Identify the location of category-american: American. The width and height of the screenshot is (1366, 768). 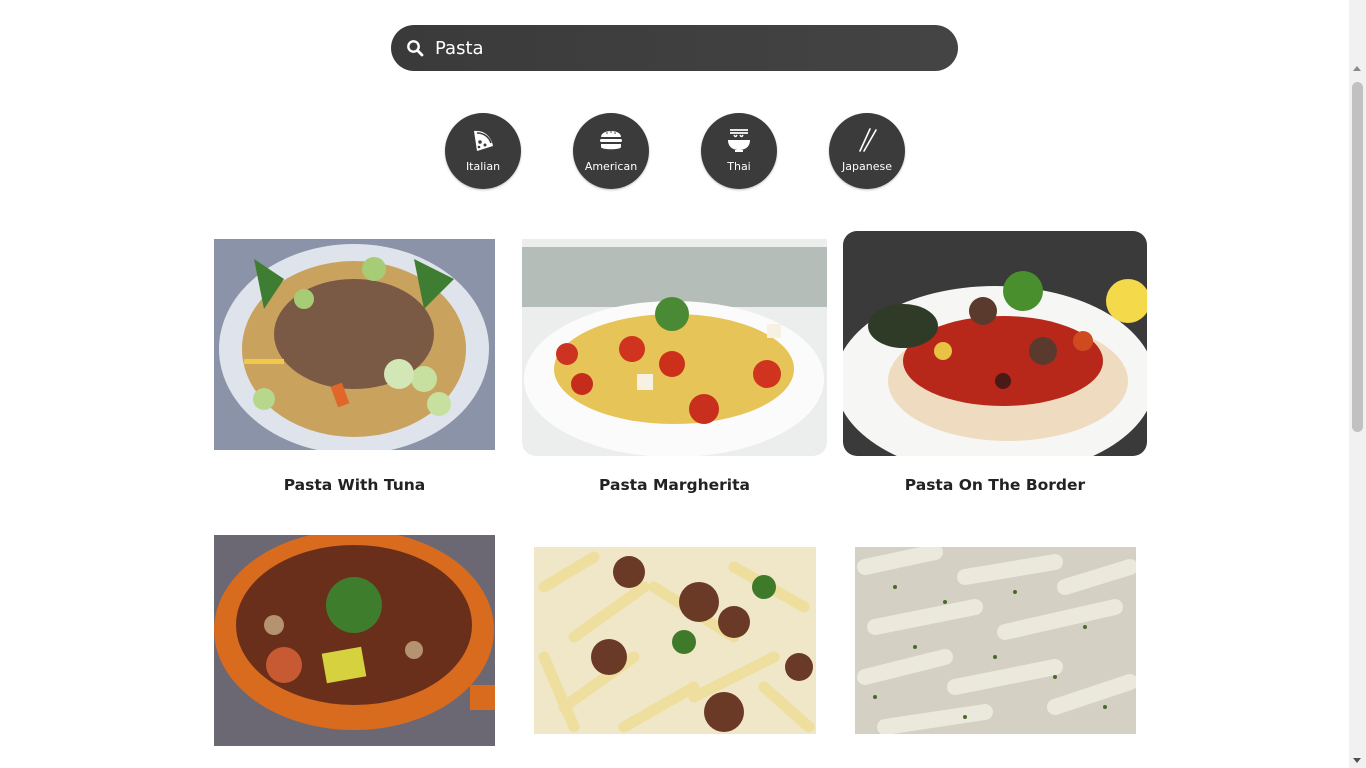
(611, 151).